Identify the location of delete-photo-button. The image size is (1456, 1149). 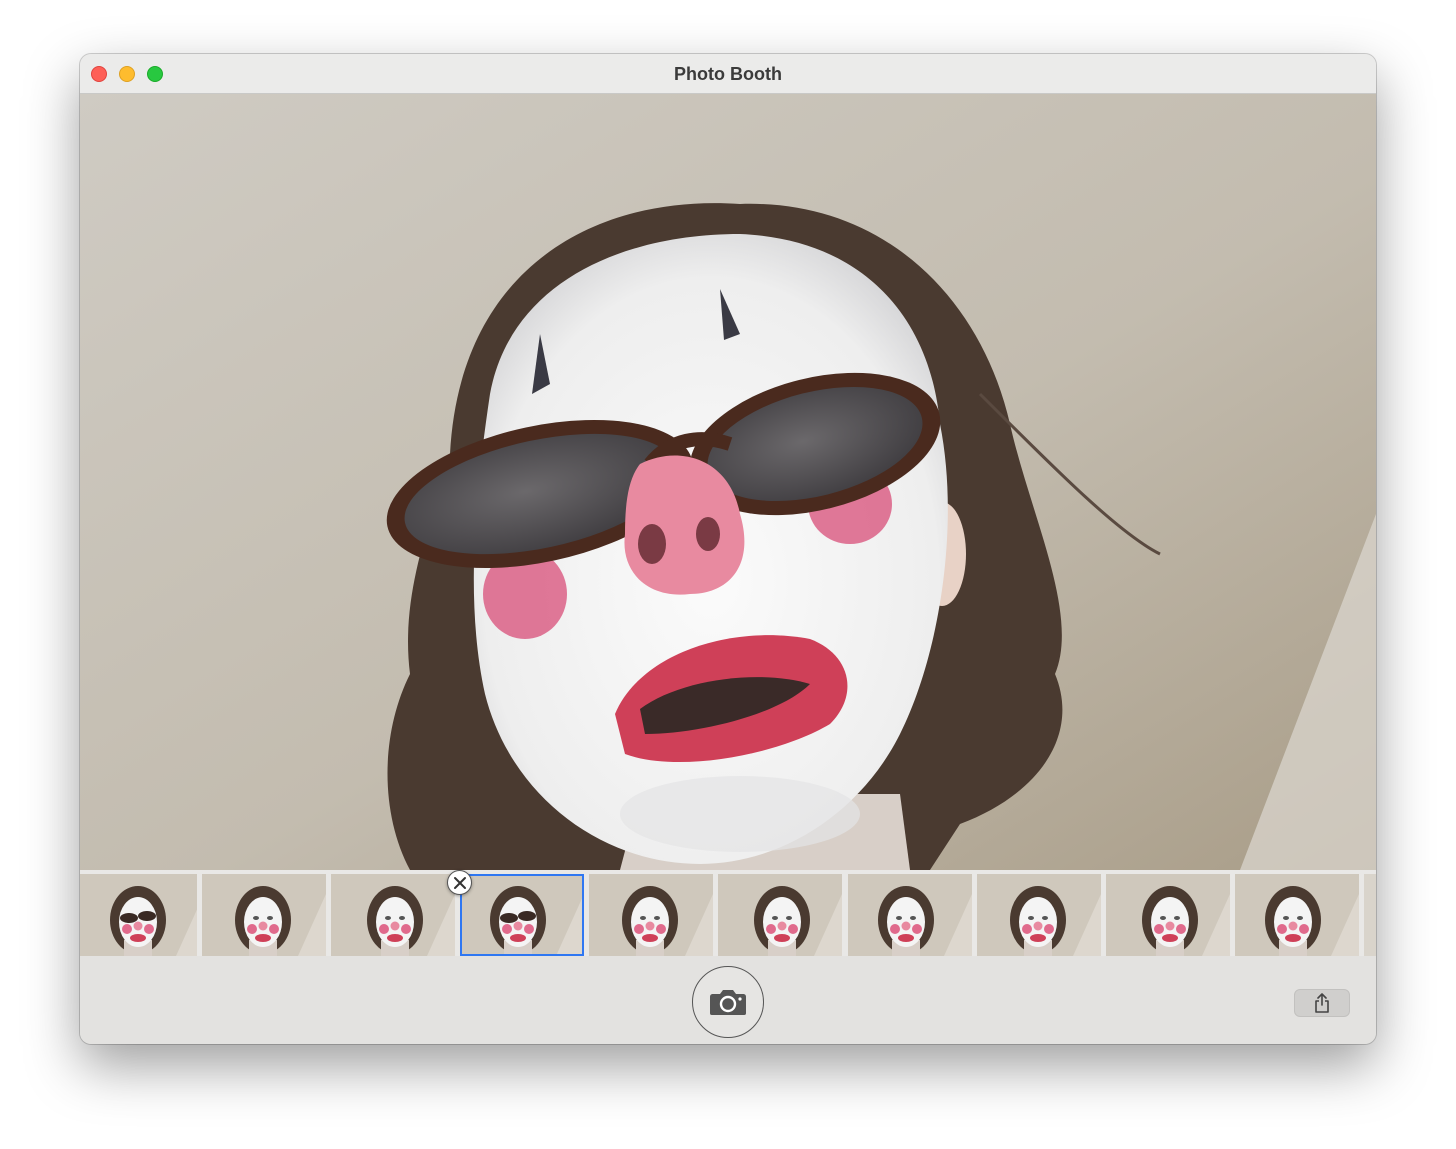
(459, 882).